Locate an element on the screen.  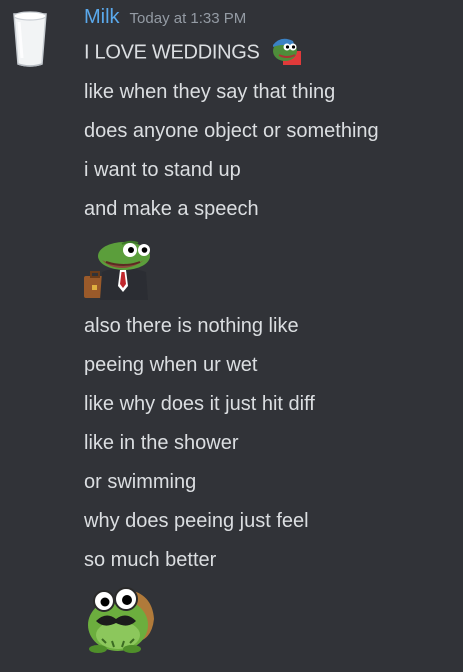
timestamp: Today at 1:33 PM is located at coordinates (188, 18).